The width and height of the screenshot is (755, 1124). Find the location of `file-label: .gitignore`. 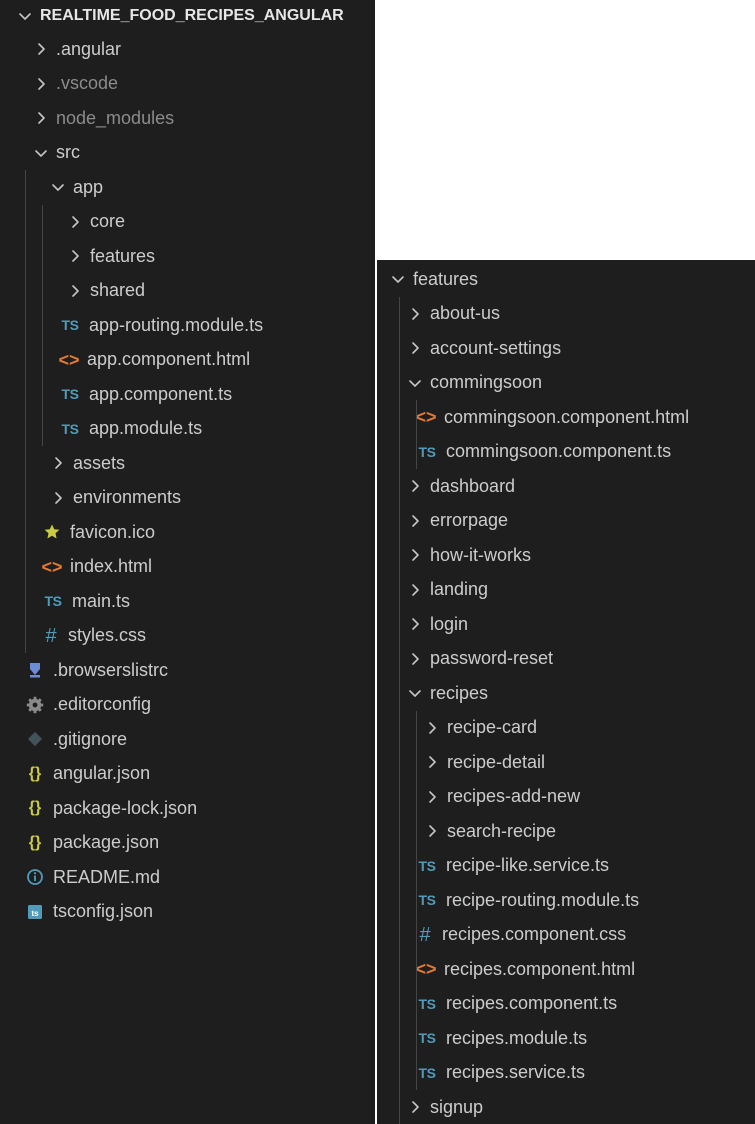

file-label: .gitignore is located at coordinates (90, 738).